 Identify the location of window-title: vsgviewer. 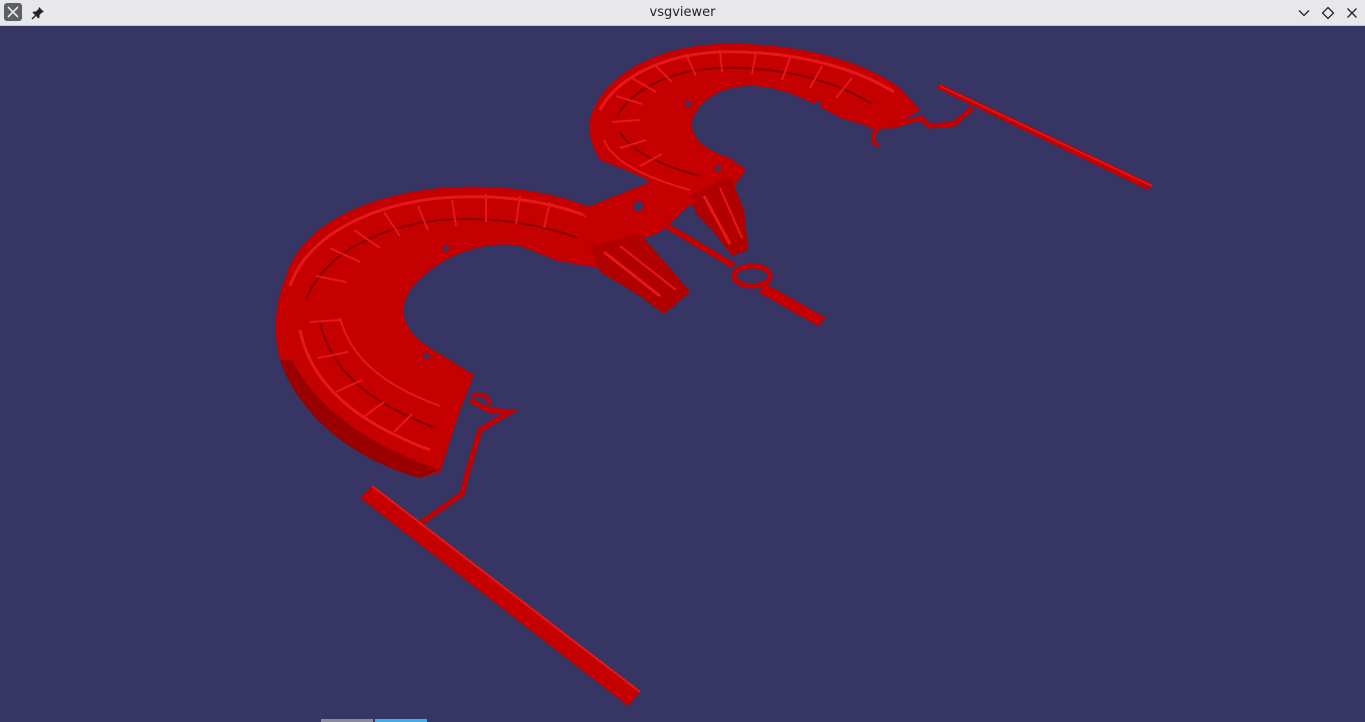
(682, 12).